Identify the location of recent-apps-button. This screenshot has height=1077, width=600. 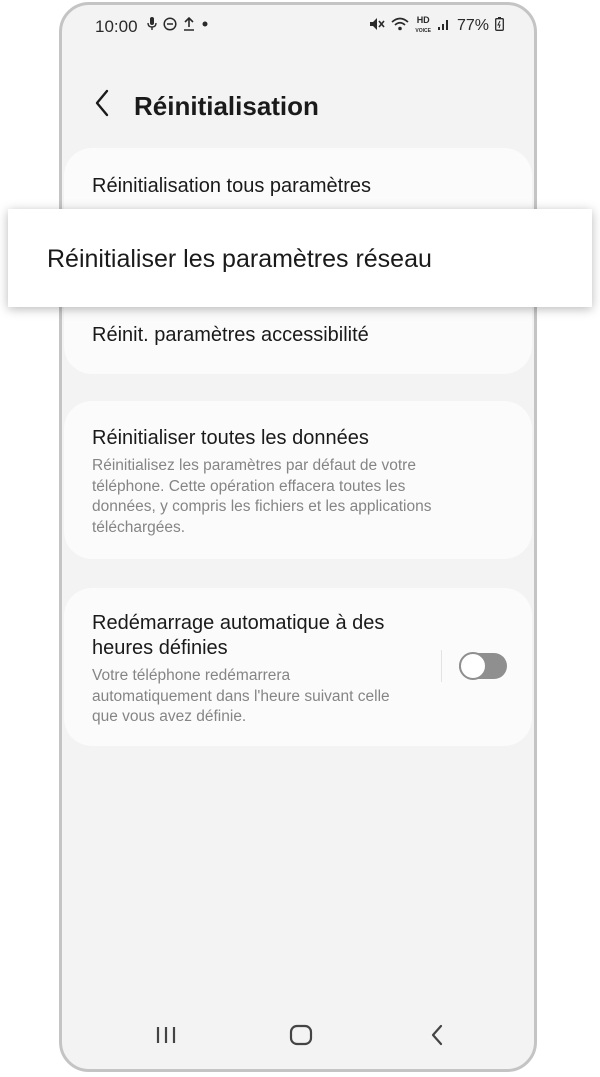
(166, 1037).